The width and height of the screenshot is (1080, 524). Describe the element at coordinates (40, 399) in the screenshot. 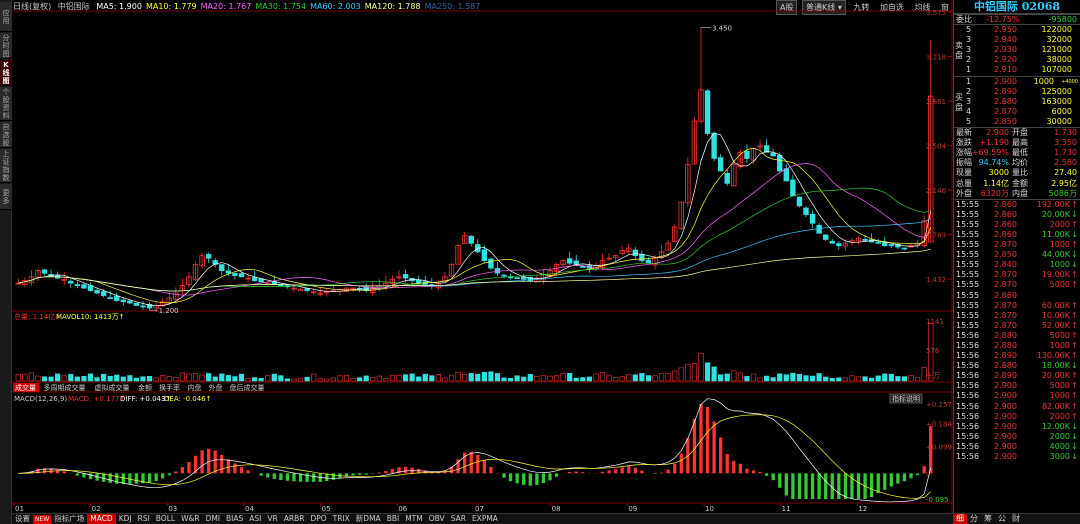

I see `macd-header-value: MACD(12,26,9)` at that location.